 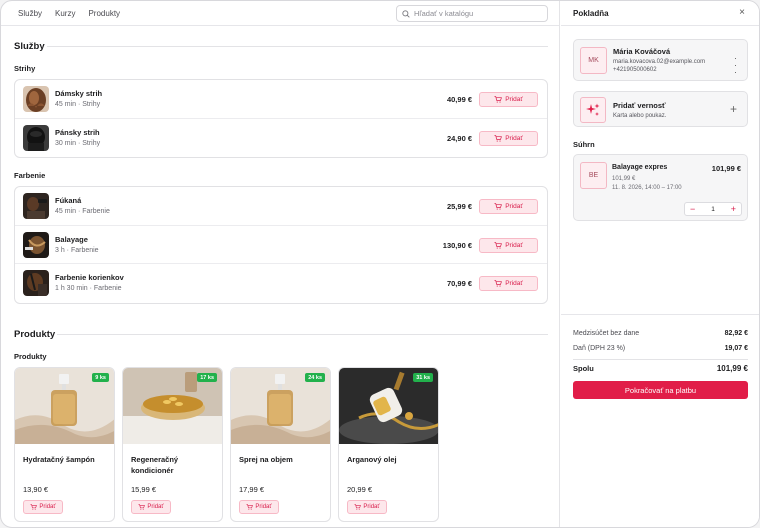 I want to click on service-name: Dámsky strih, so click(x=79, y=93).